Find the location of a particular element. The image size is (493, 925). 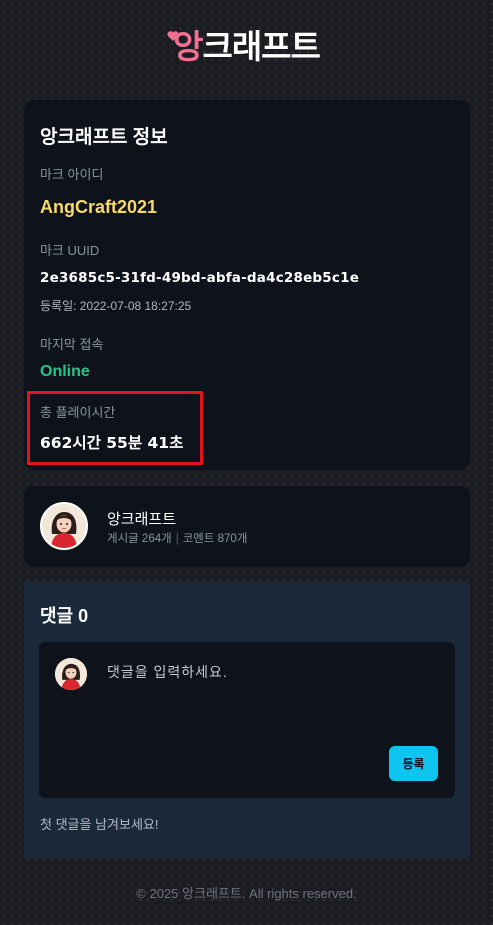

empty-comments-text: 첫 댓글을 남겨보세요! is located at coordinates (99, 824).